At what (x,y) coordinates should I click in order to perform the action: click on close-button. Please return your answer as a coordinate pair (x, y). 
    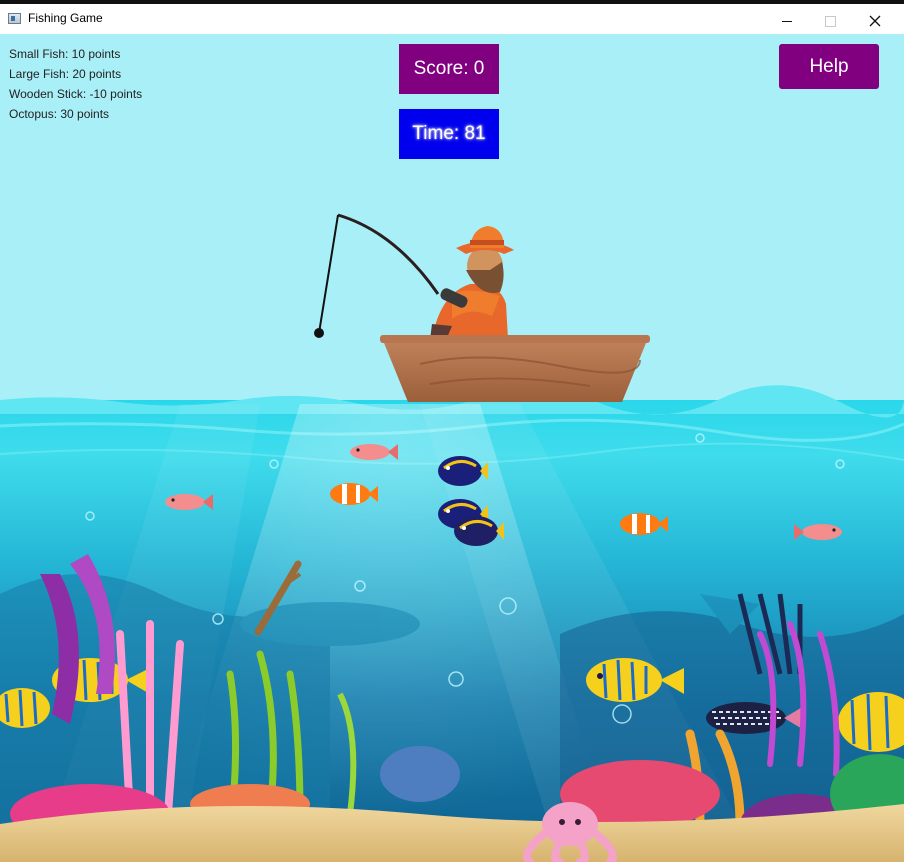
    Looking at the image, I should click on (875, 21).